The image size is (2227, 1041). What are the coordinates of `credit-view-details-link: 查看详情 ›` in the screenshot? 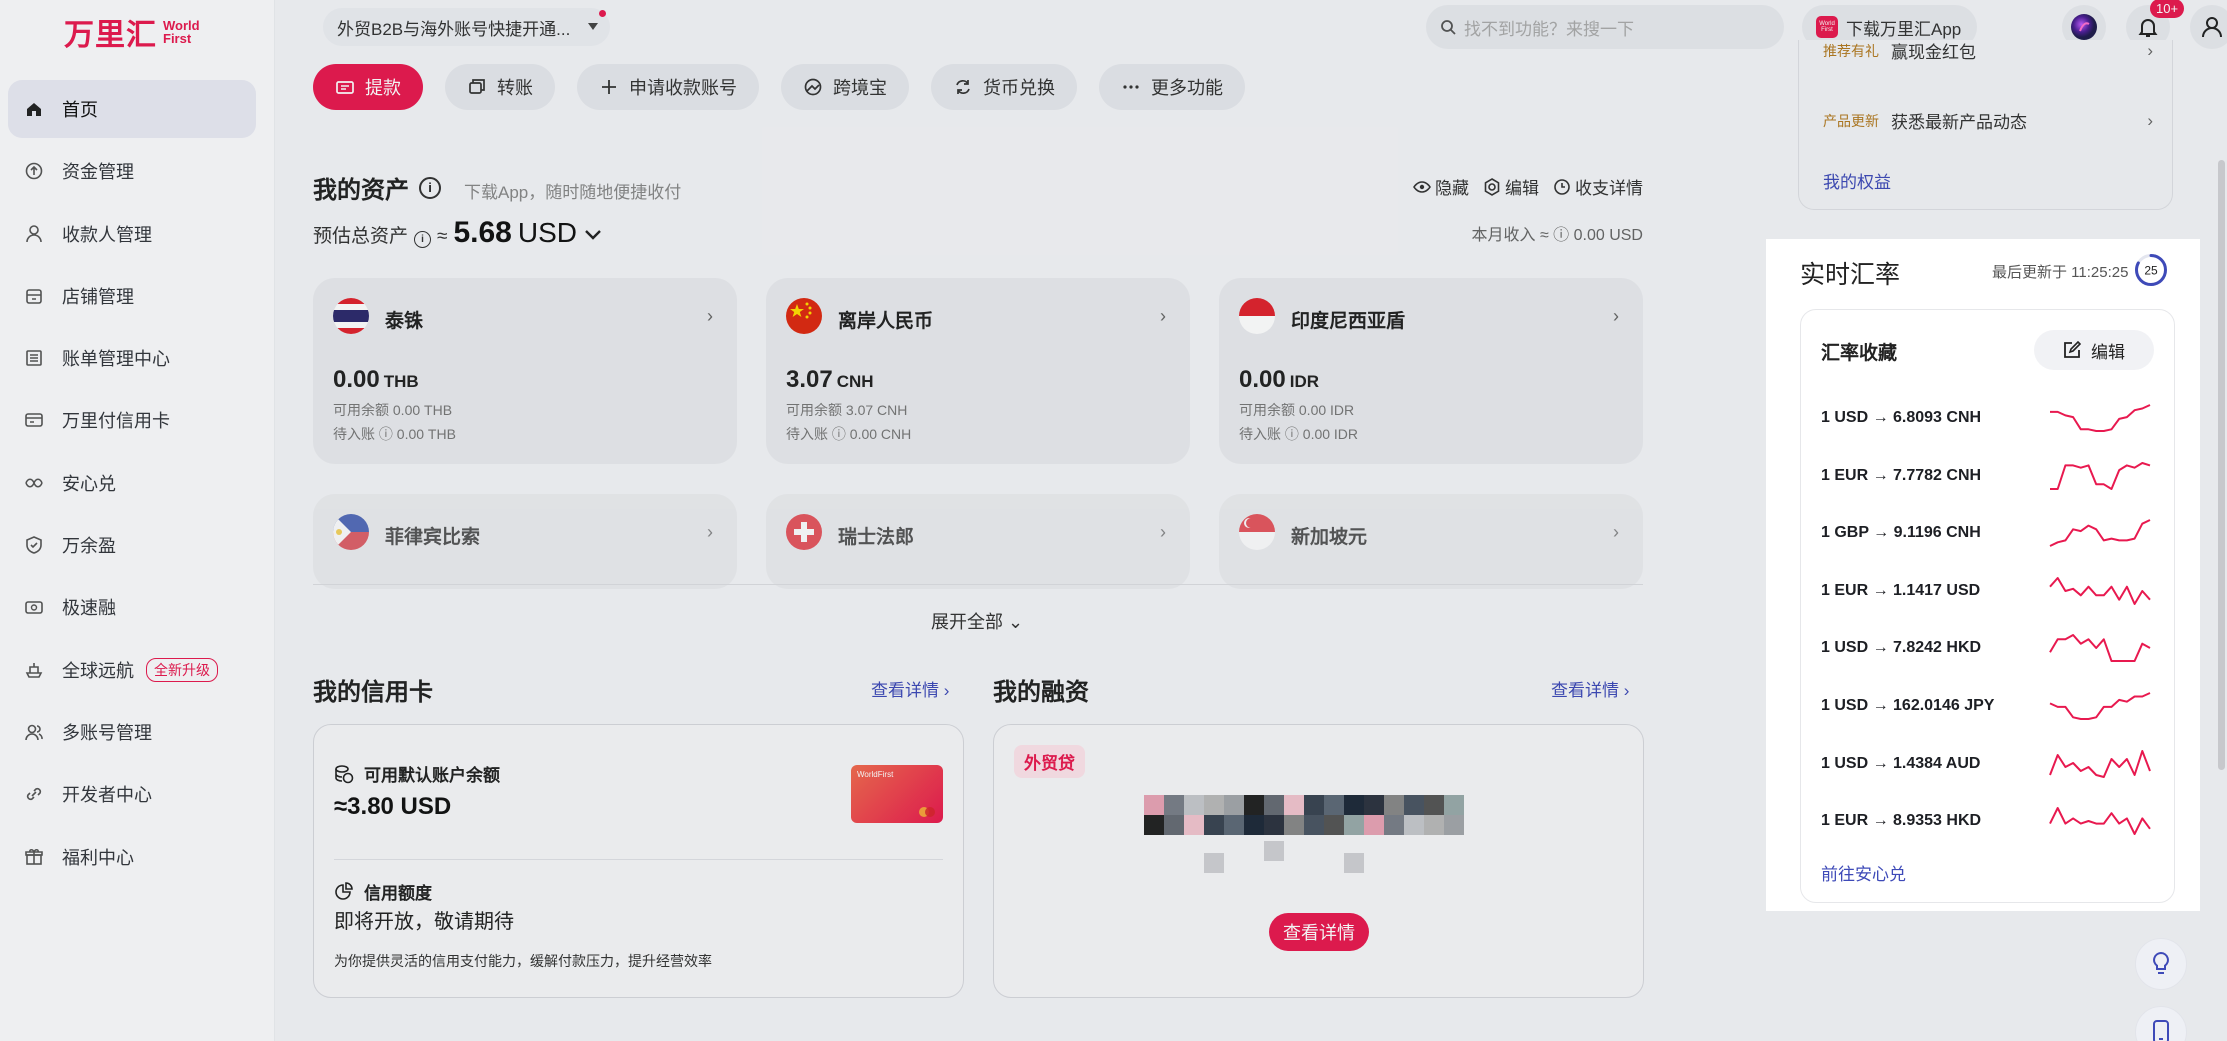 It's located at (910, 688).